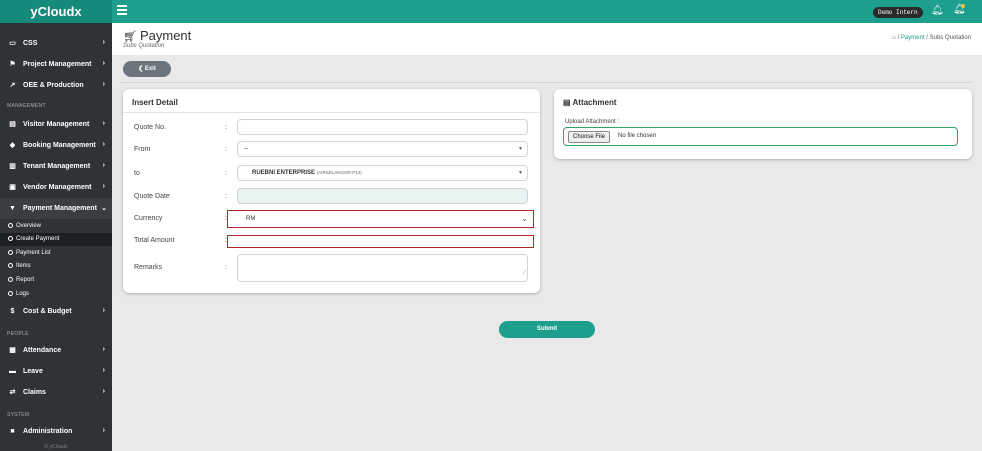 The image size is (982, 451). I want to click on to-select-note: (AIRSELANGOR-P14), so click(339, 172).